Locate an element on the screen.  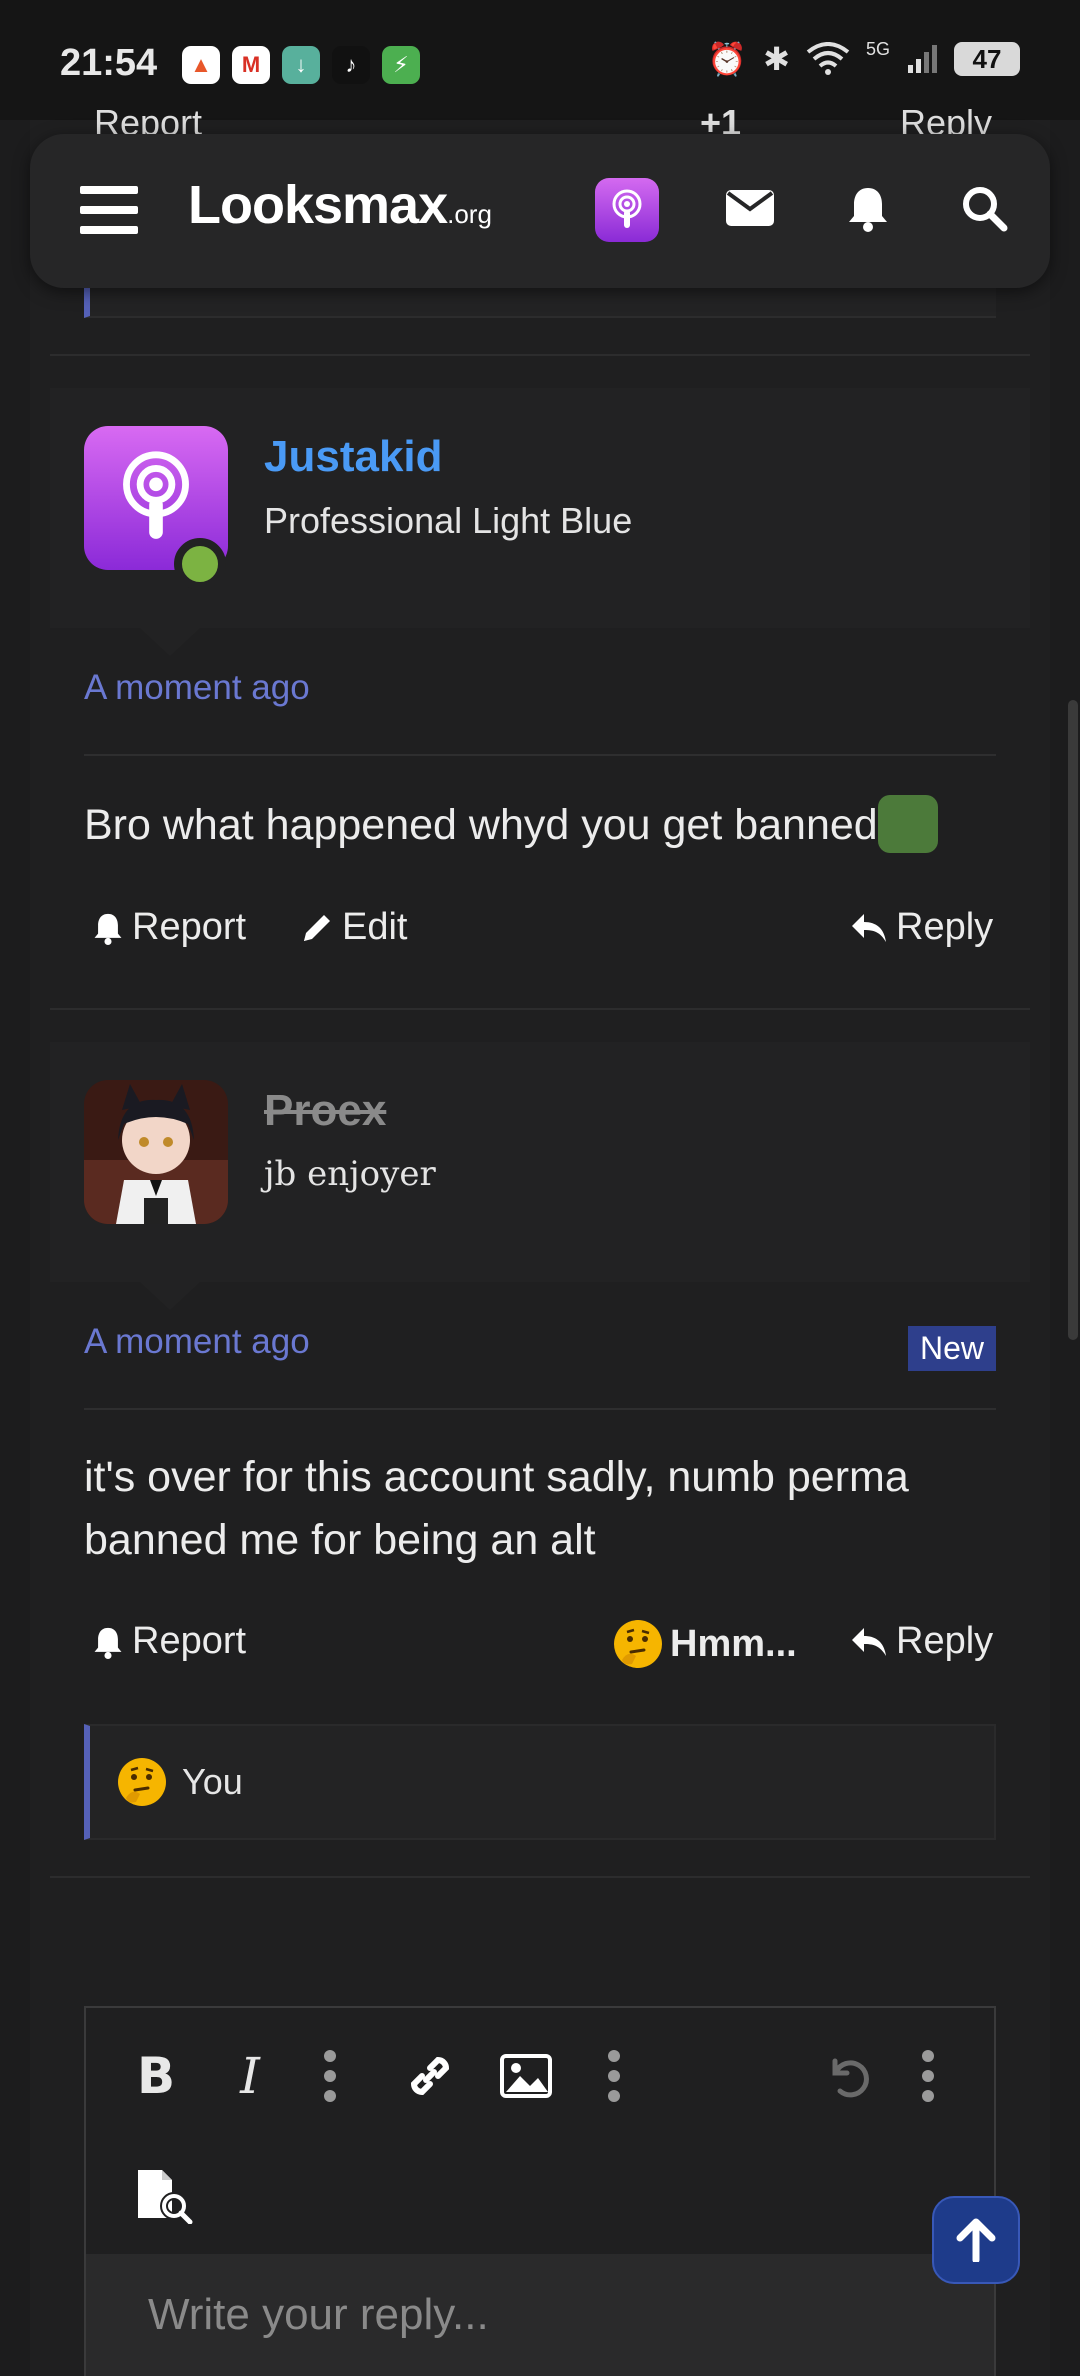
brave-icon: ▲ is located at coordinates (201, 65).